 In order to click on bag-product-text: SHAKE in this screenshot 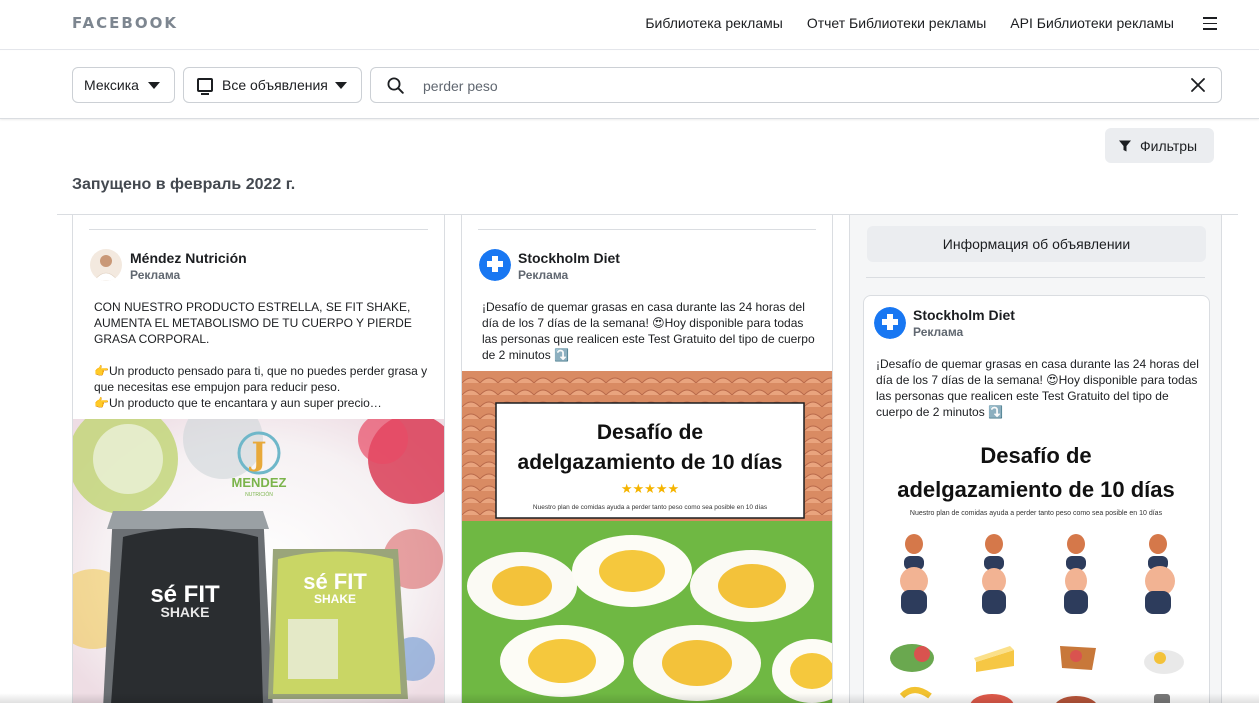, I will do `click(184, 612)`.